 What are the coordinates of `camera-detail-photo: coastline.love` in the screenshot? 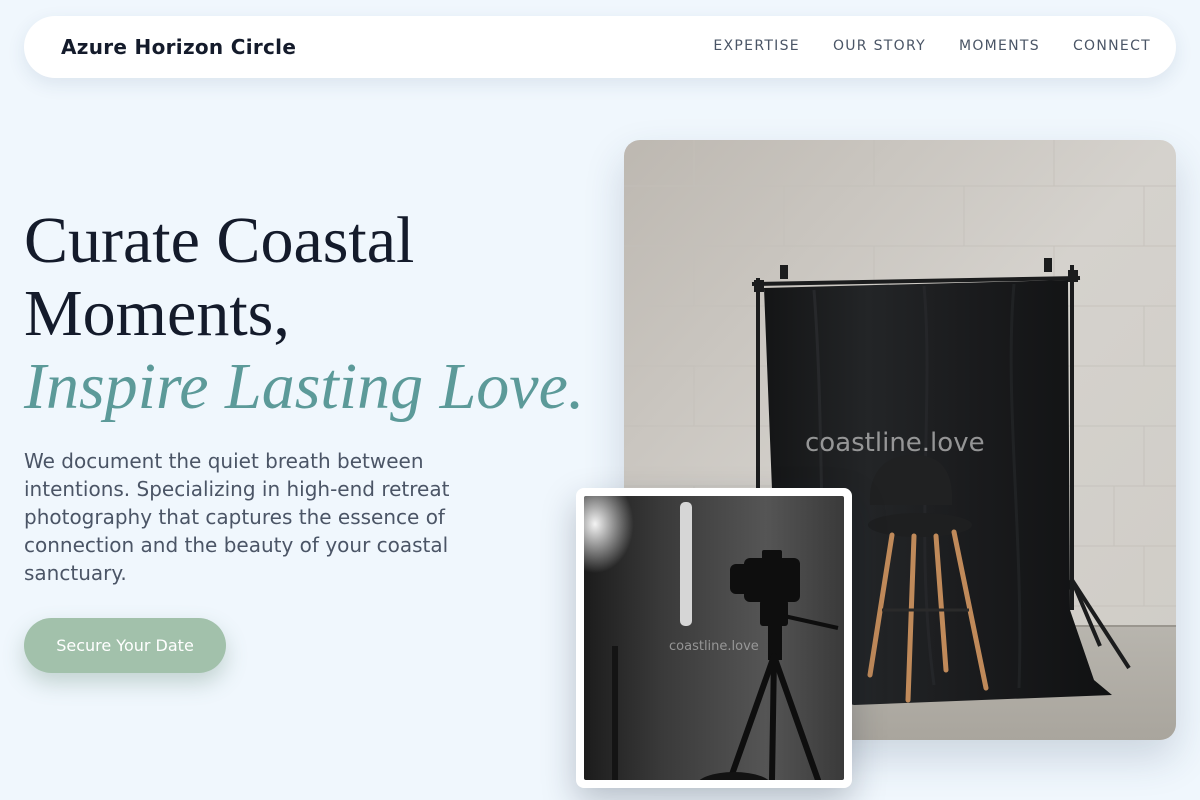 It's located at (714, 638).